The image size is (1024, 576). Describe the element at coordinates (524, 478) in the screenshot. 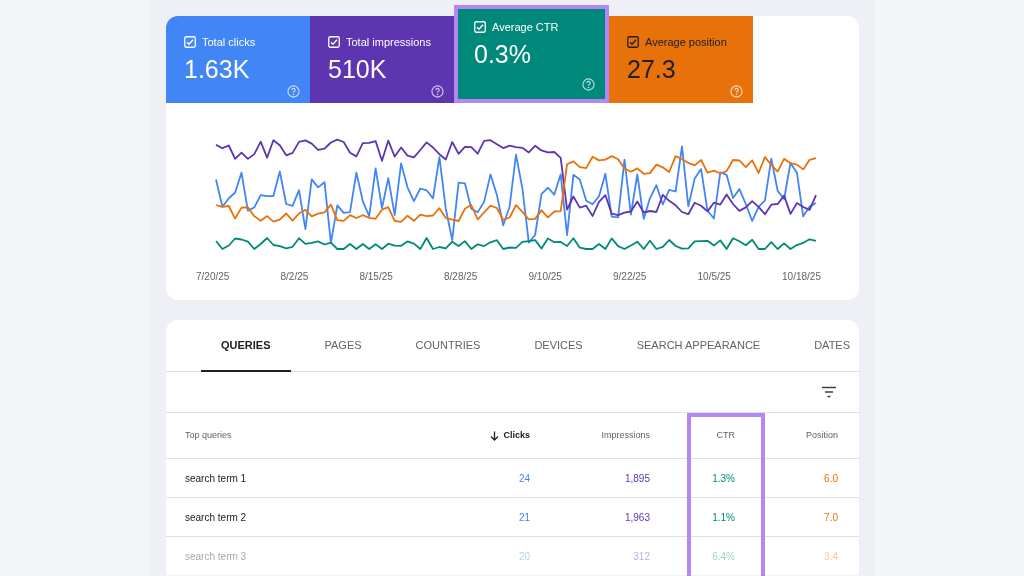

I see `table-cell-text: 24` at that location.